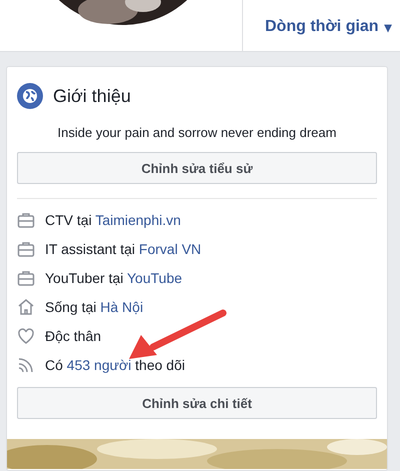 Image resolution: width=400 pixels, height=471 pixels. Describe the element at coordinates (328, 27) in the screenshot. I see `timeline-button: Dòng thời gian ▾` at that location.